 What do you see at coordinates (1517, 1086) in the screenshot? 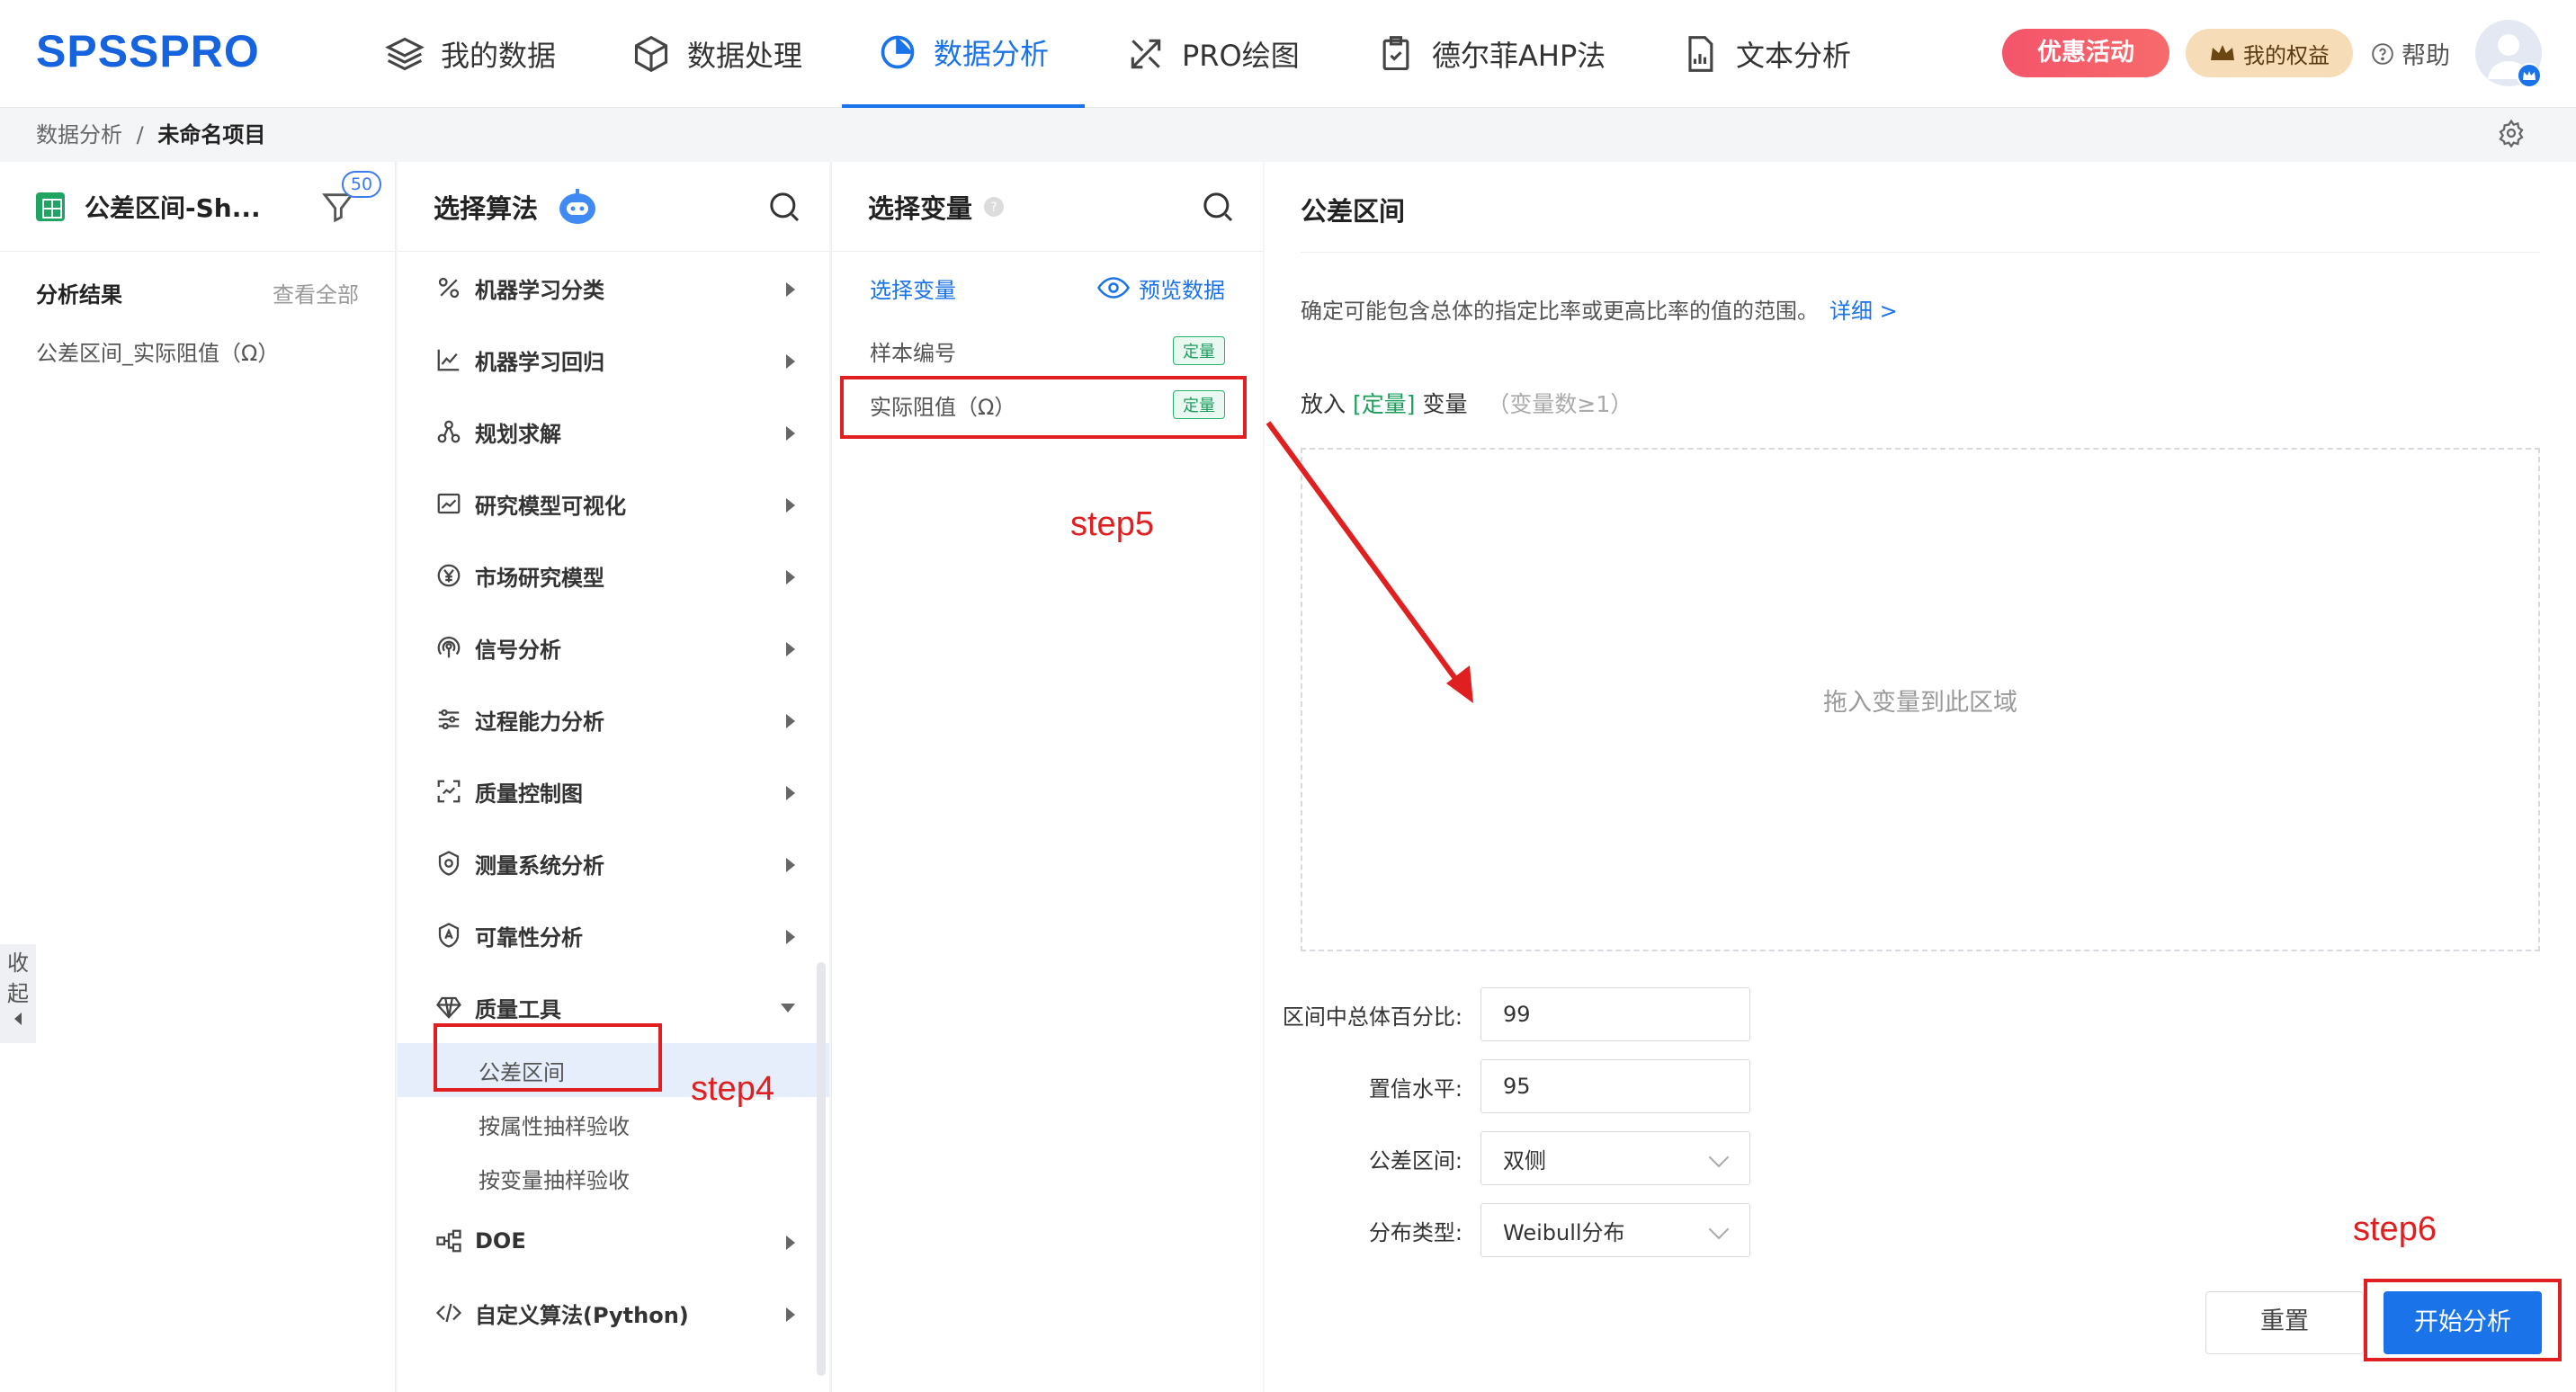
I see `field-value: 95` at bounding box center [1517, 1086].